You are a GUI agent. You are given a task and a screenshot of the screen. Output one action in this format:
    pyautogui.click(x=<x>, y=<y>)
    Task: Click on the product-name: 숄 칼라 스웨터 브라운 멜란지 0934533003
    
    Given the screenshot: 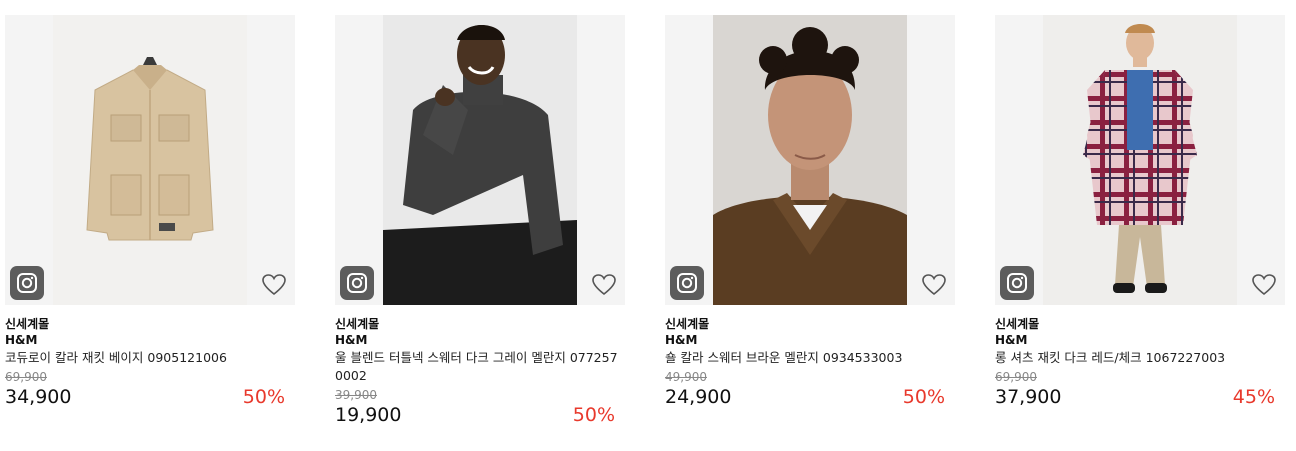 What is the action you would take?
    pyautogui.click(x=810, y=358)
    